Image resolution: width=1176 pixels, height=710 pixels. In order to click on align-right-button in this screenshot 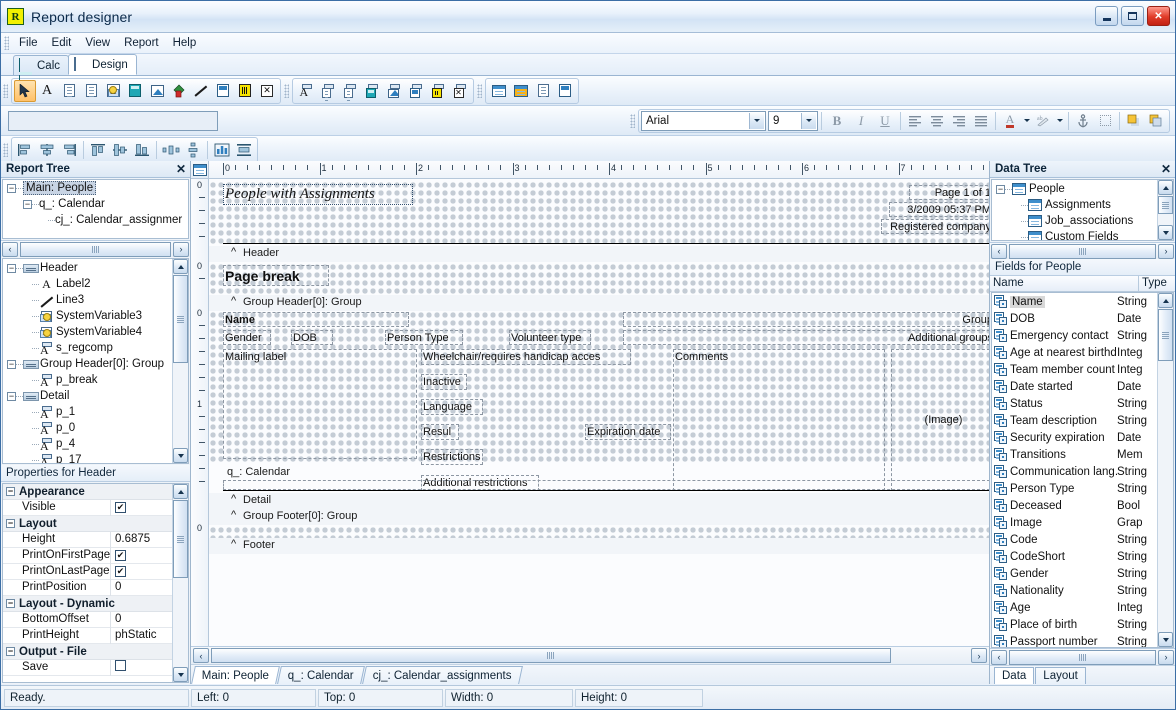, I will do `click(959, 121)`.